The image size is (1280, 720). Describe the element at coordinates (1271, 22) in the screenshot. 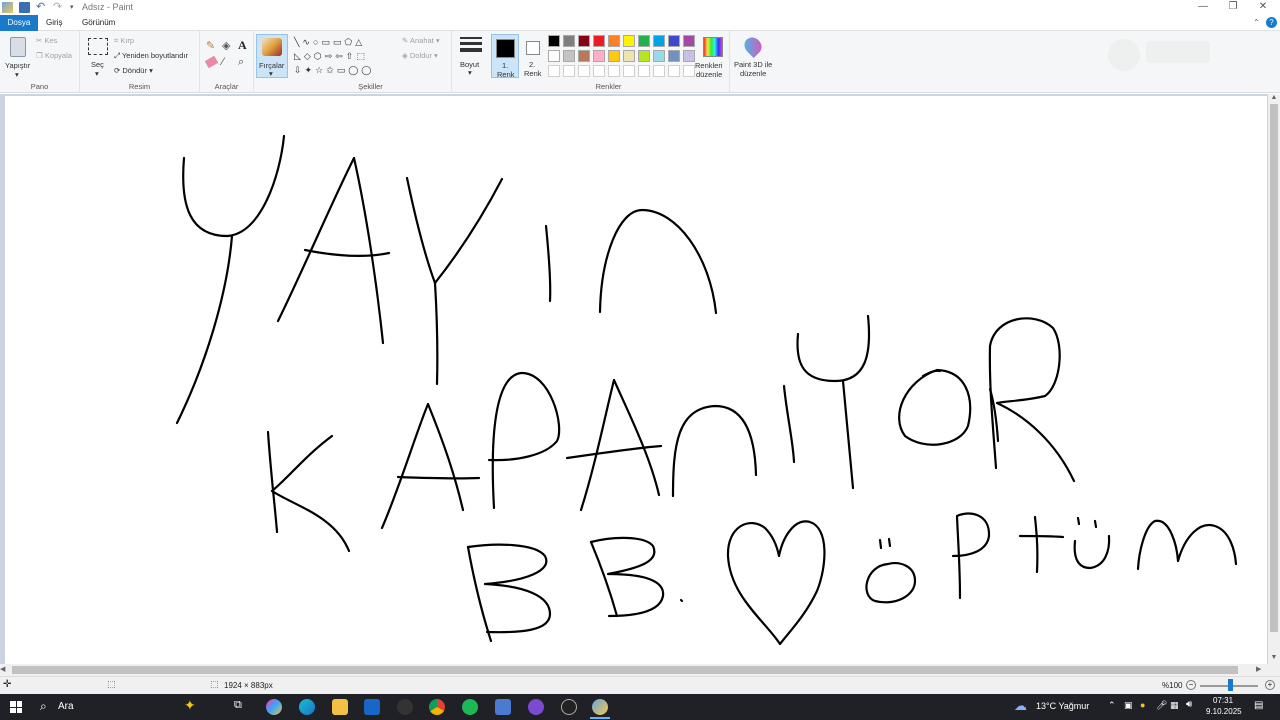

I see `help-icon: ?` at that location.